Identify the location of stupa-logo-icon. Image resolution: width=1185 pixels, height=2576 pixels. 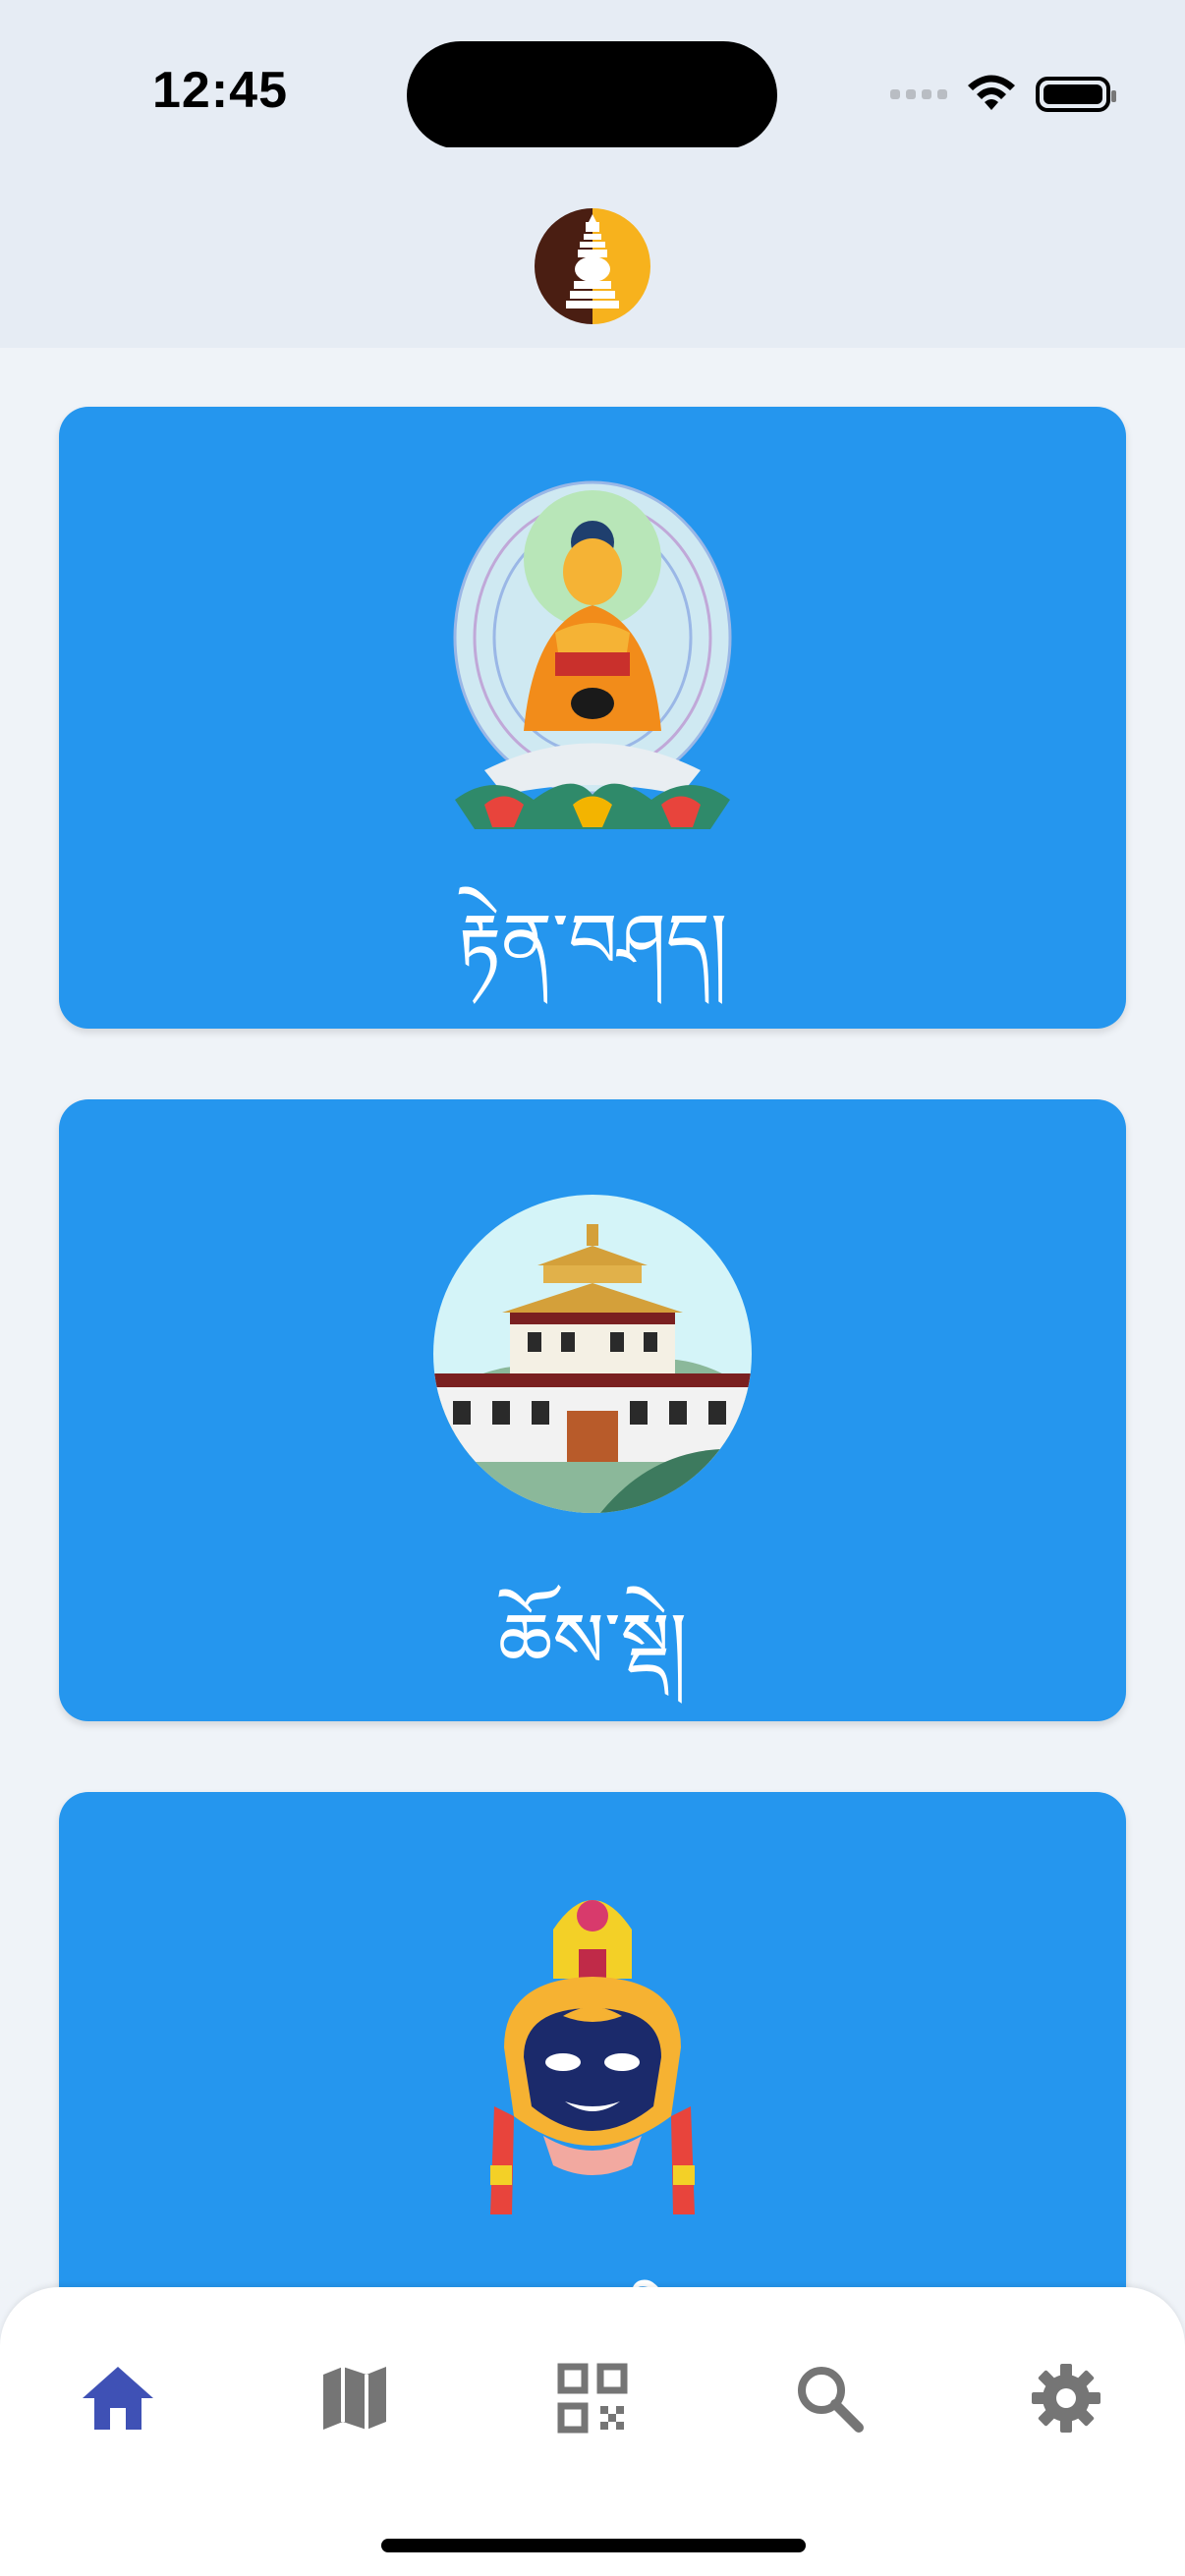
(592, 266).